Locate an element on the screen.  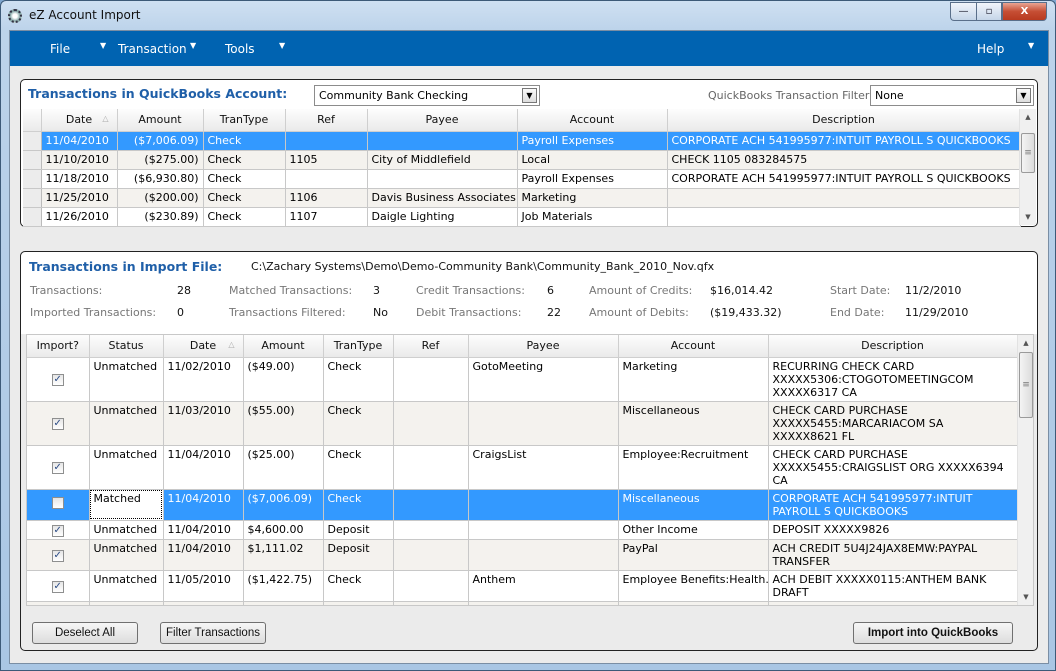
cell-ref: 1087 is located at coordinates (431, 603).